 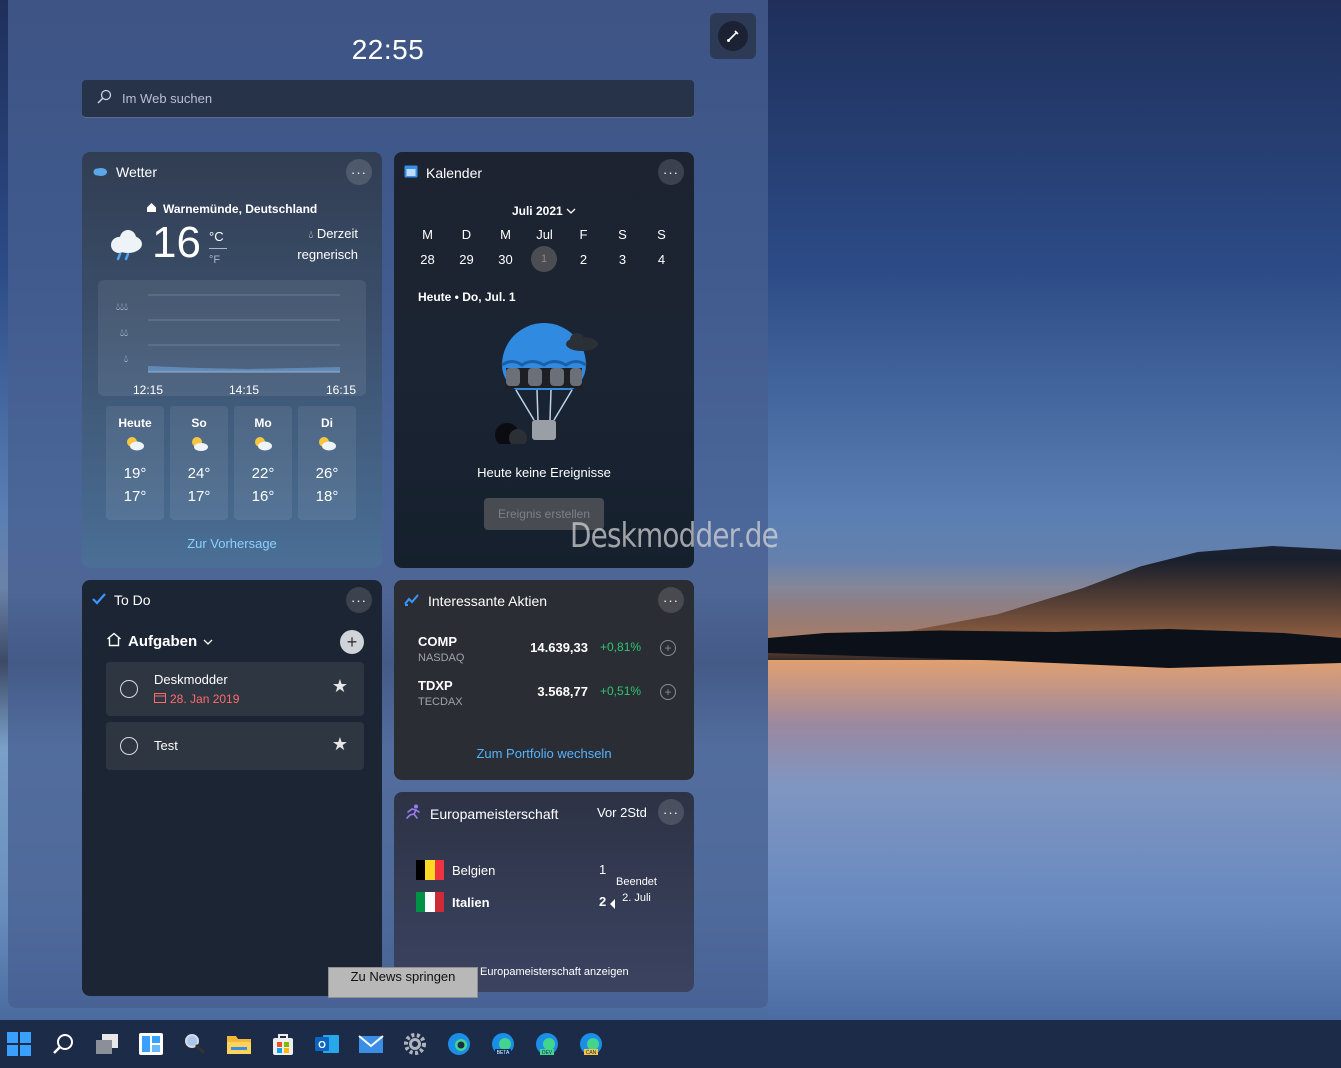 What do you see at coordinates (359, 600) in the screenshot?
I see `todo-more-button: ···` at bounding box center [359, 600].